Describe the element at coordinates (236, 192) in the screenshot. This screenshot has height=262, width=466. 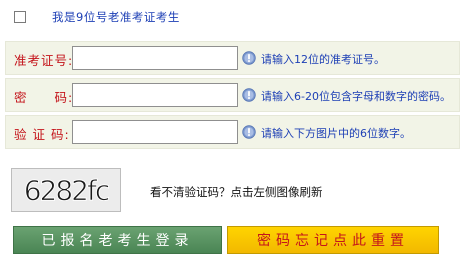
I see `captcha-refresh-hint: 看不清验证码？点击左侧图像刷新` at that location.